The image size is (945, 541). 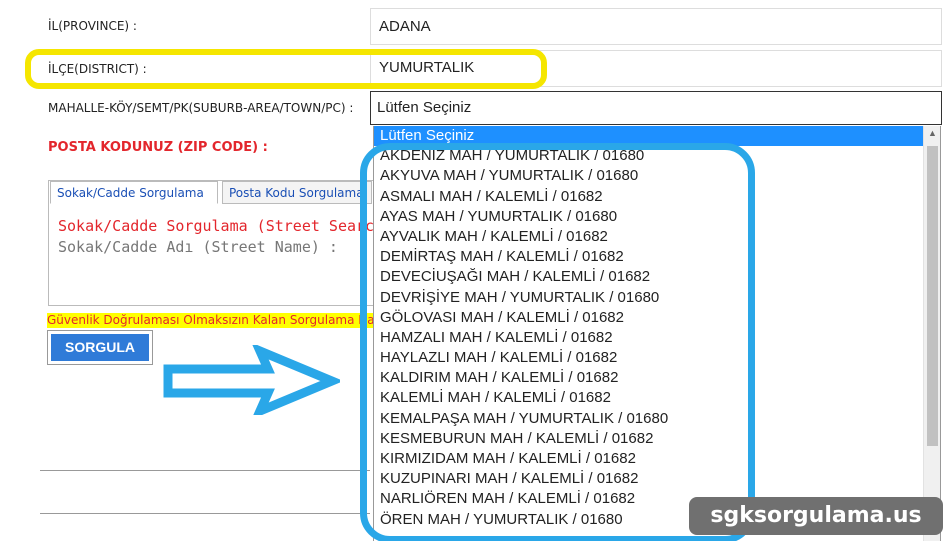 What do you see at coordinates (932, 133) in the screenshot?
I see `scroll-up-icon: ▲` at bounding box center [932, 133].